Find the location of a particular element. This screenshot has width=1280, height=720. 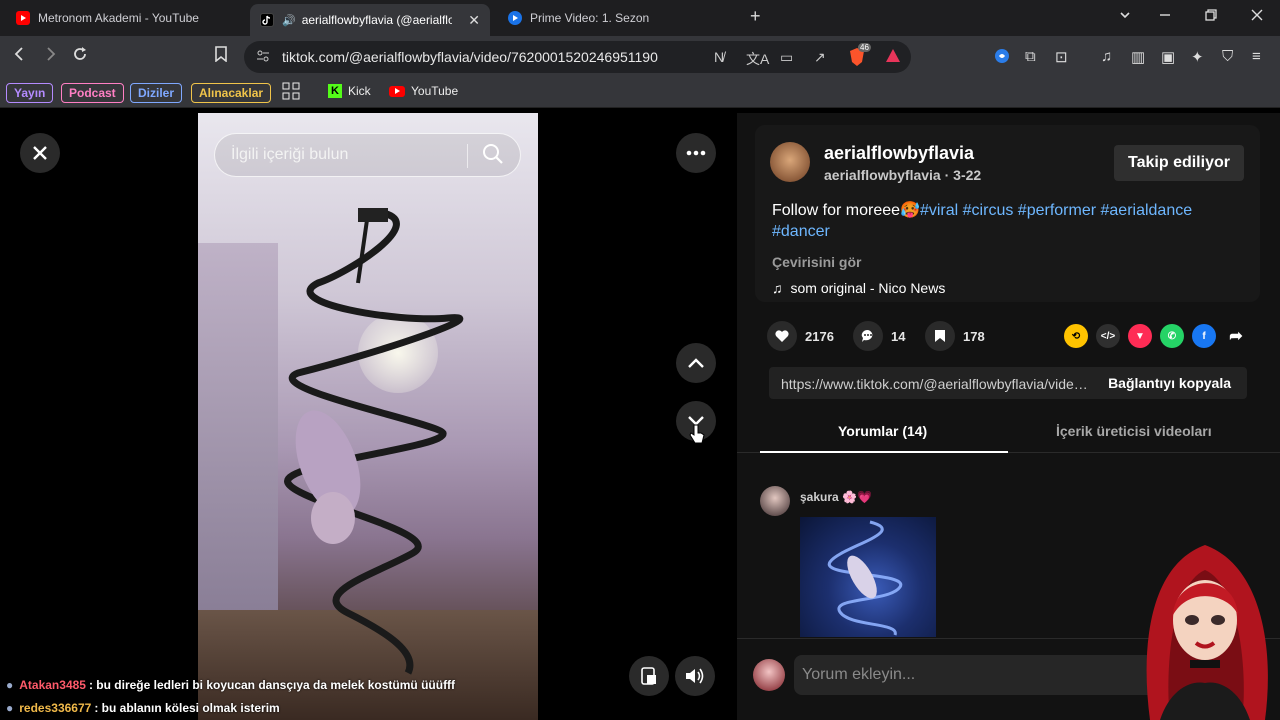

close-icon is located at coordinates (40, 153).